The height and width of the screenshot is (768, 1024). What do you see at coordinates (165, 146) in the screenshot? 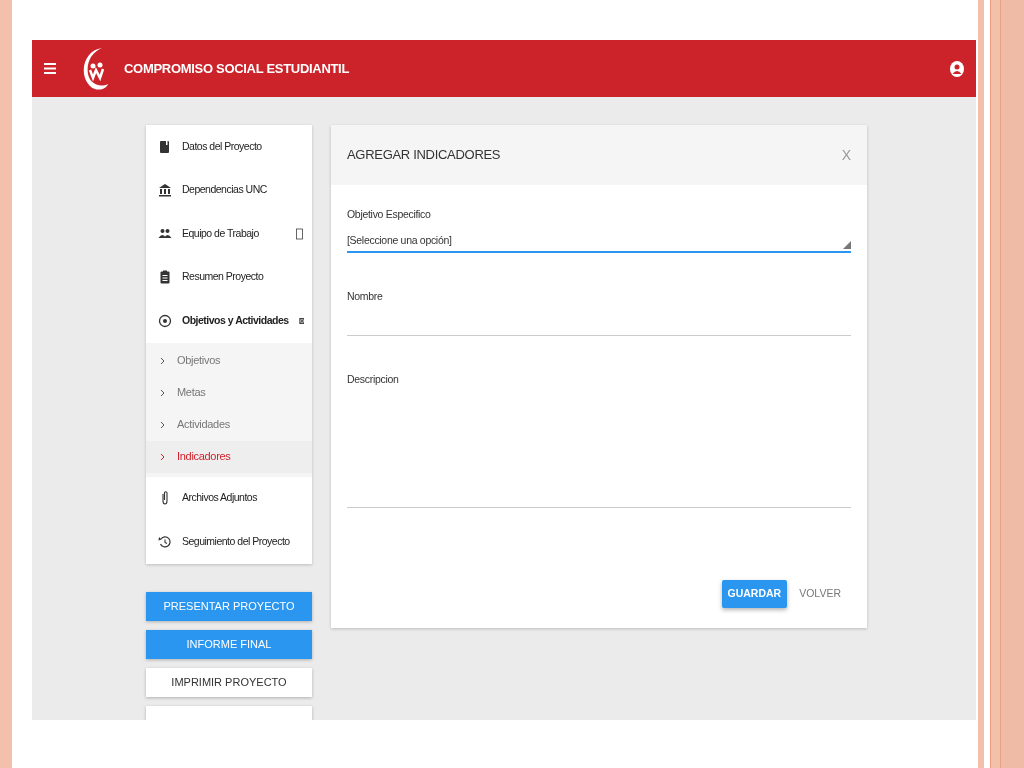
I see `book-icon` at bounding box center [165, 146].